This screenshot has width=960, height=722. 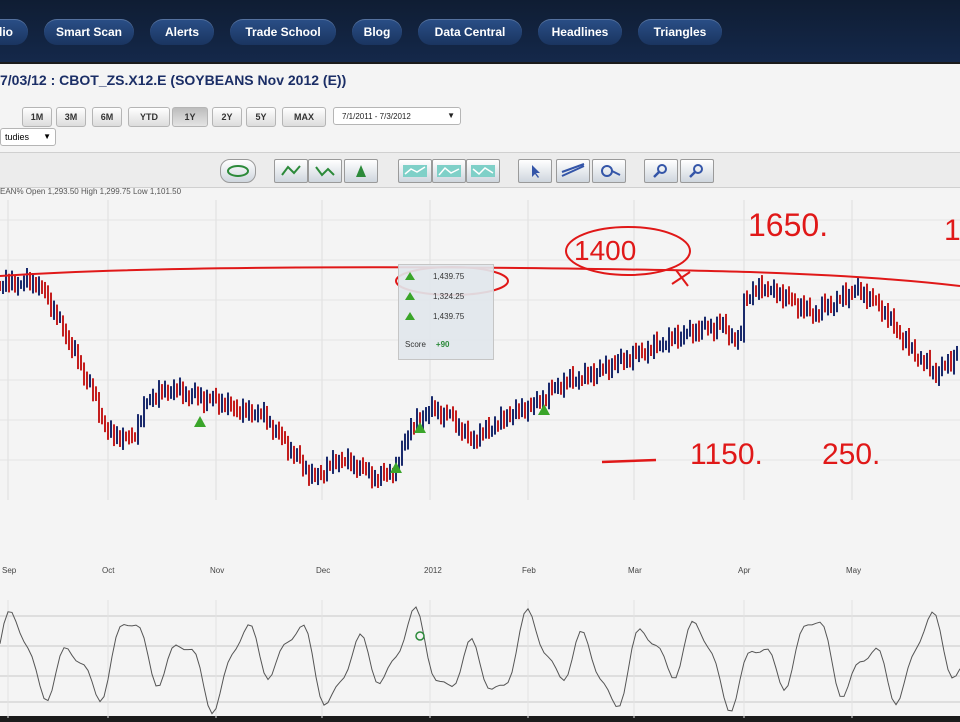 I want to click on range-1y-button: 1Y, so click(x=190, y=117).